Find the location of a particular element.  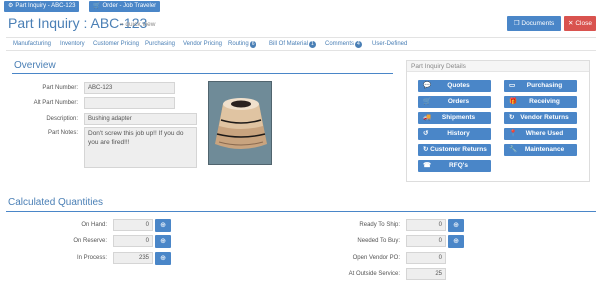

subnav-customer-pricing: Customer Pricing is located at coordinates (116, 44).